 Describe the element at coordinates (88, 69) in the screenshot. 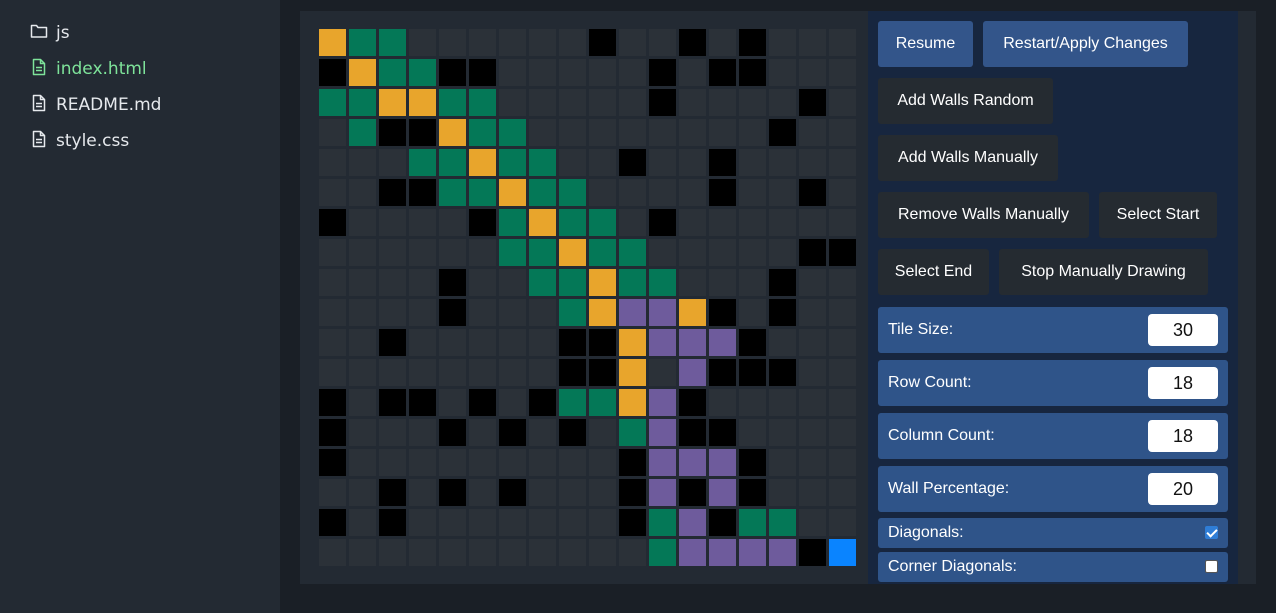

I see `file-item-index-html: index.html` at that location.